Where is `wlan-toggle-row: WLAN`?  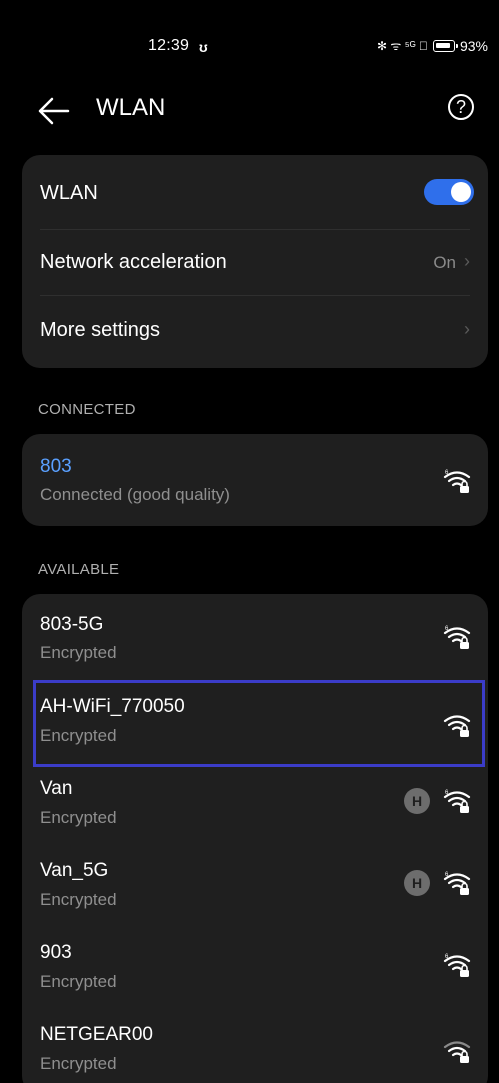 wlan-toggle-row: WLAN is located at coordinates (255, 192).